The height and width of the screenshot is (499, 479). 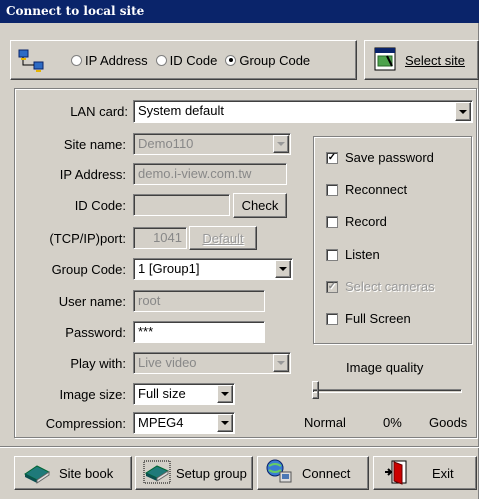 What do you see at coordinates (32, 60) in the screenshot?
I see `network-icon` at bounding box center [32, 60].